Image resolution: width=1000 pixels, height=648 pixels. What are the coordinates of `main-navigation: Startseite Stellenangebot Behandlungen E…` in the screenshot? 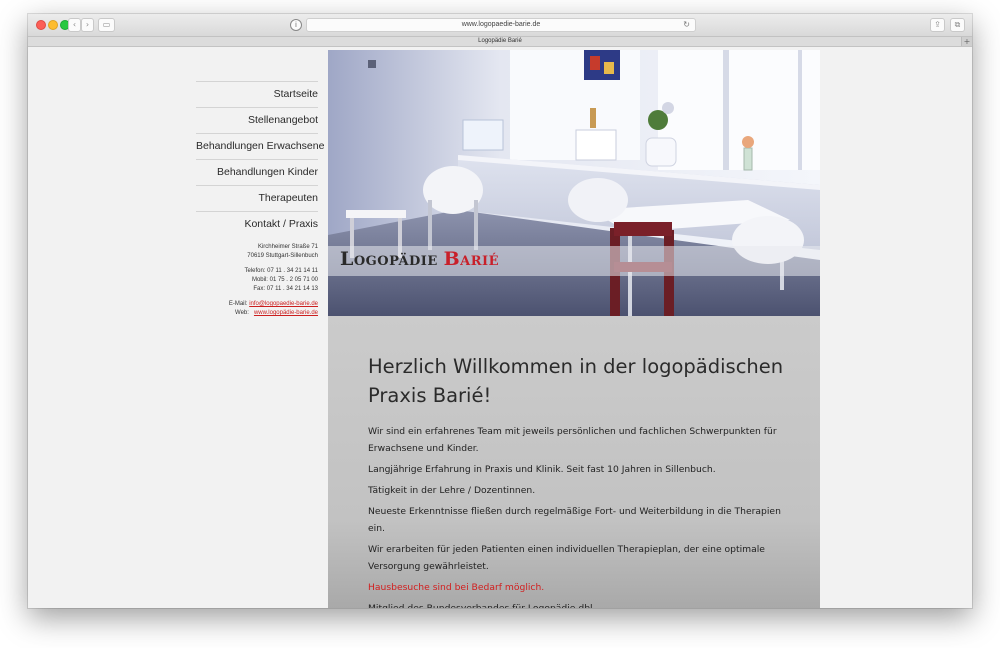 It's located at (260, 159).